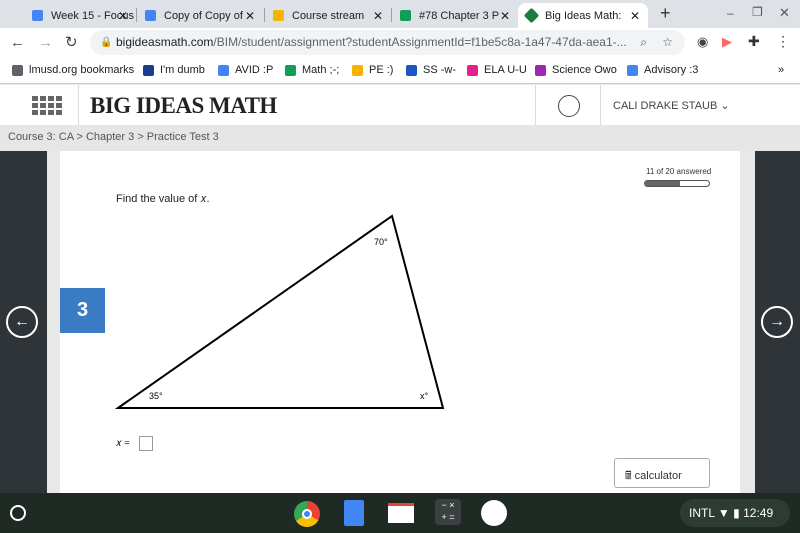  What do you see at coordinates (73, 70) in the screenshot?
I see `bookmark-item: lmusd.org bookmarks` at bounding box center [73, 70].